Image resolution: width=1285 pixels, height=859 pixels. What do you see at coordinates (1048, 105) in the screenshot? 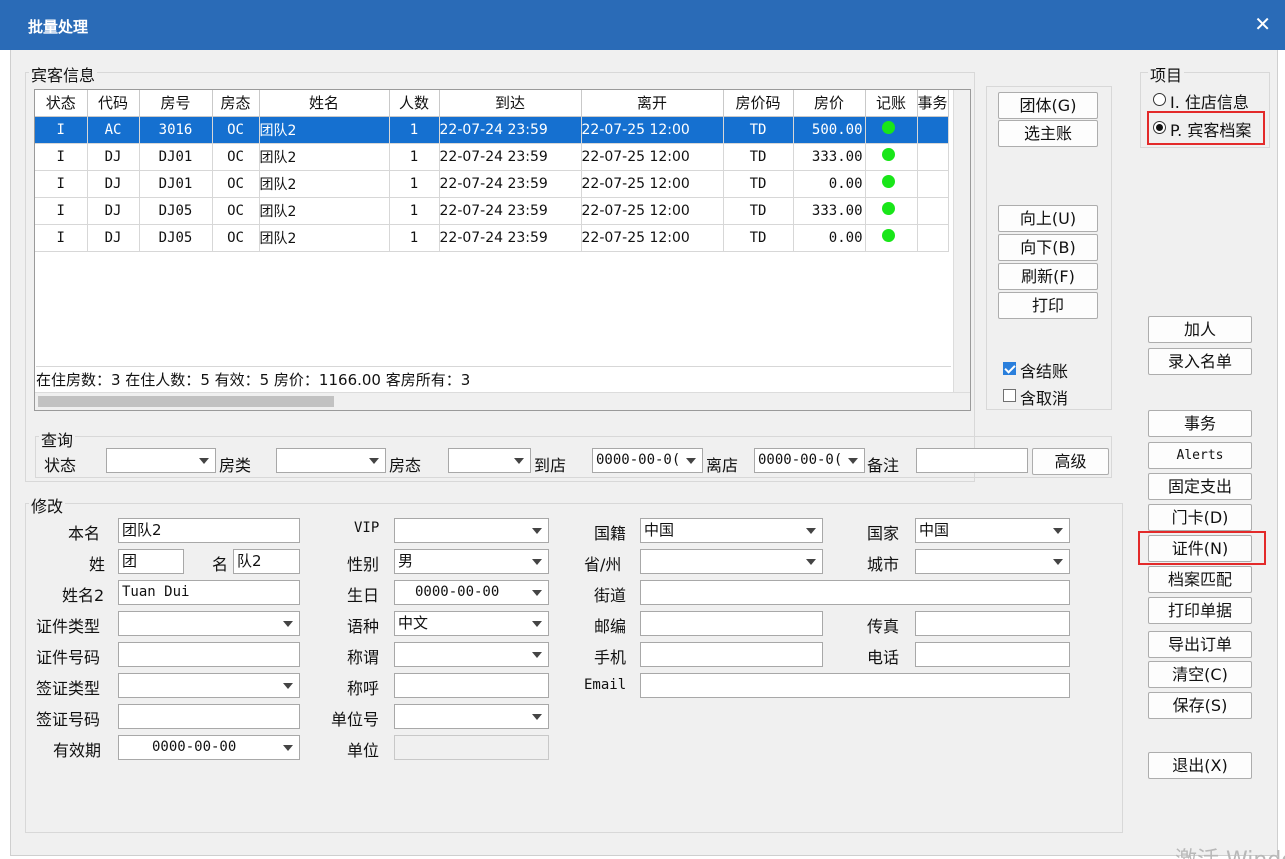
I see `group-button: 团体(G)` at bounding box center [1048, 105].